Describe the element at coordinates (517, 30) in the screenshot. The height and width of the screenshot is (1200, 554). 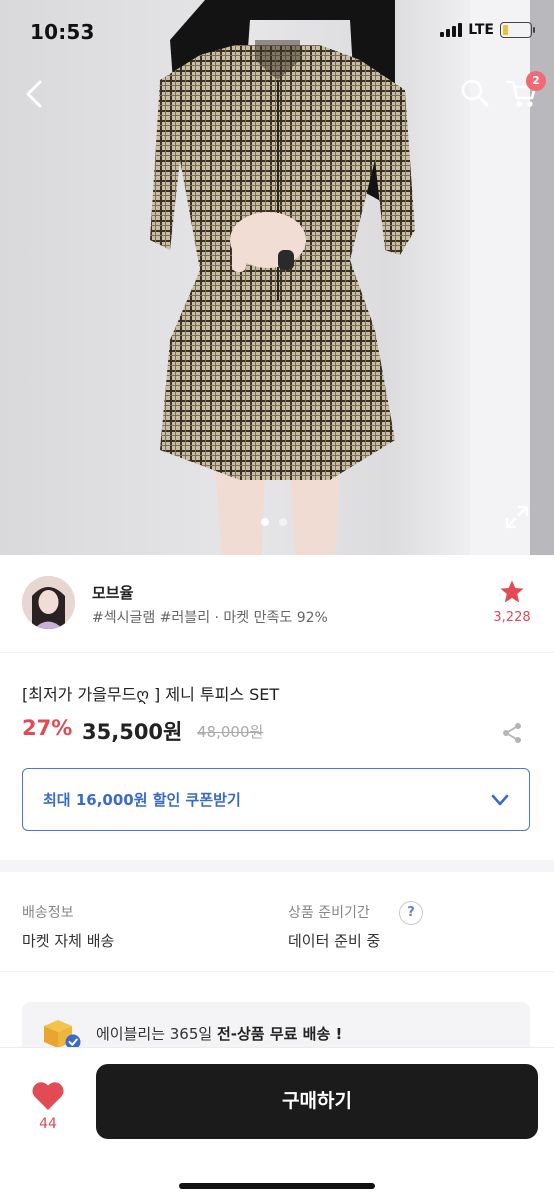
I see `battery-icon` at that location.